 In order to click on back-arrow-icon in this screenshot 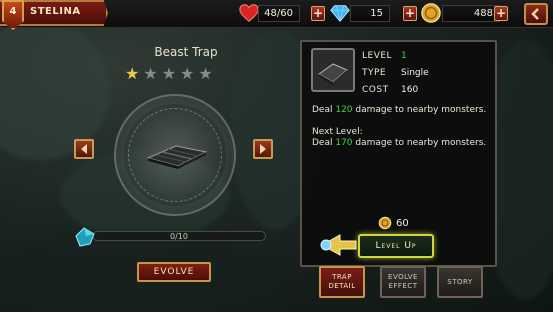, I will do `click(535, 14)`.